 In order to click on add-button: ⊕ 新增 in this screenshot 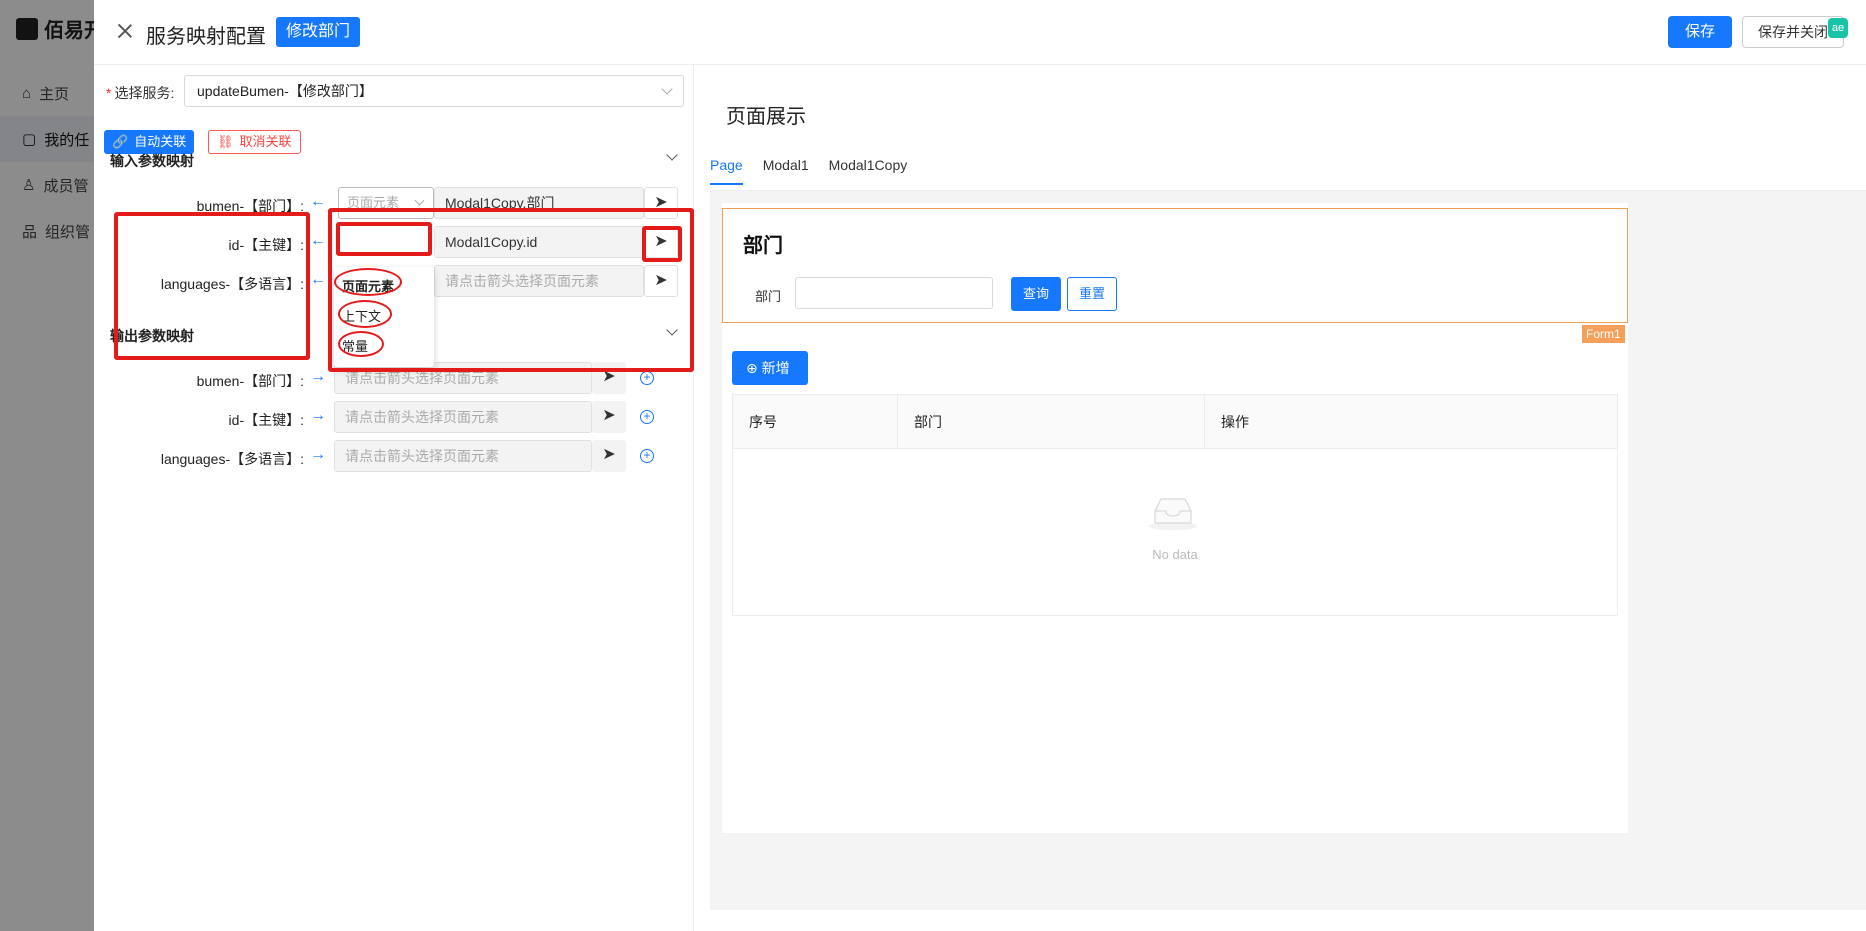, I will do `click(770, 368)`.